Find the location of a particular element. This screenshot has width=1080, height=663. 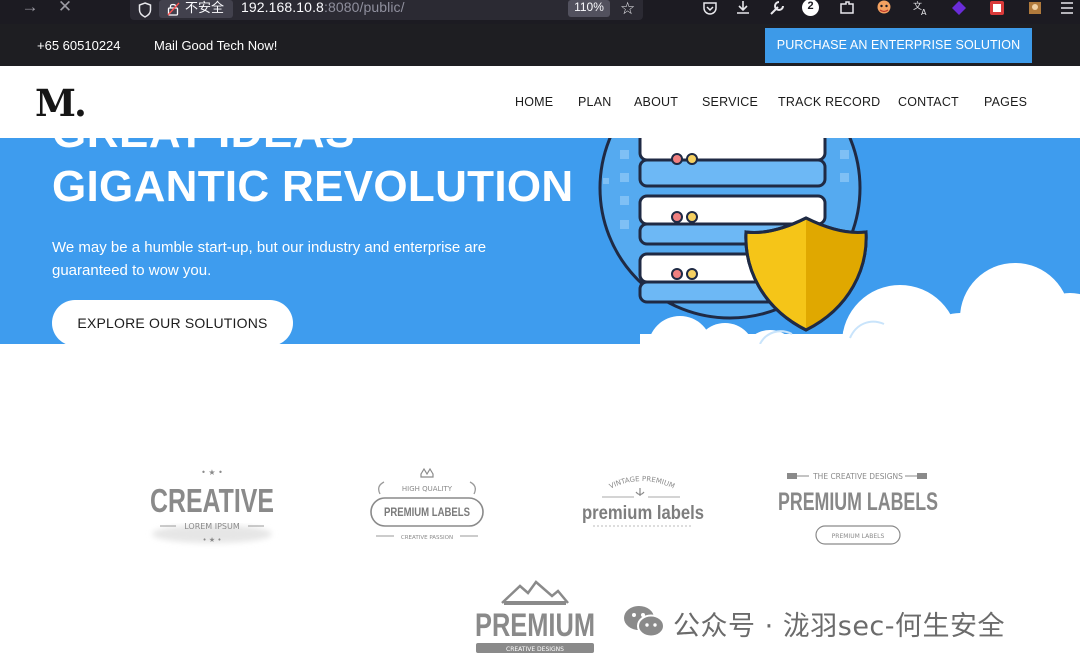

premium-mountain-badge-logo: PREMIUM CREATIVE DESIGNS is located at coordinates (535, 616).